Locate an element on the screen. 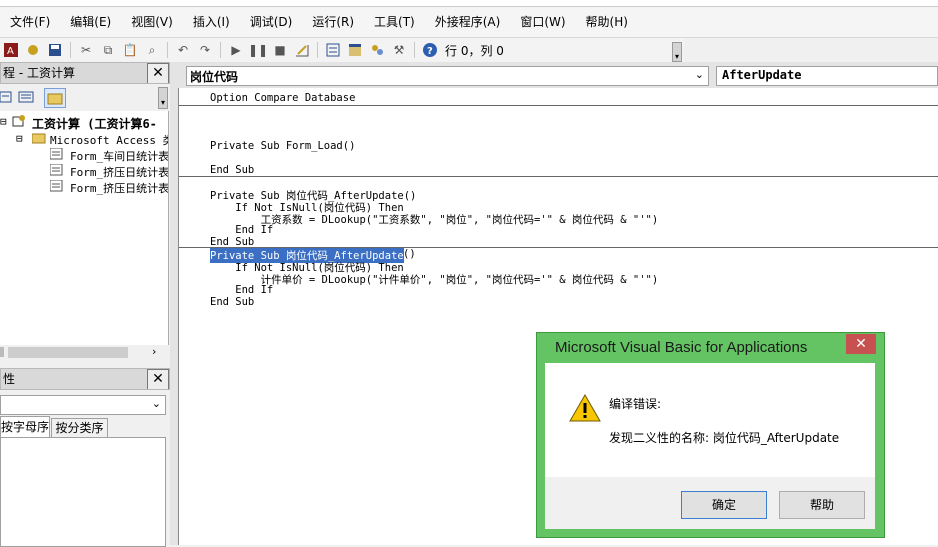 The image size is (938, 547). project-explorer-icon is located at coordinates (333, 50).